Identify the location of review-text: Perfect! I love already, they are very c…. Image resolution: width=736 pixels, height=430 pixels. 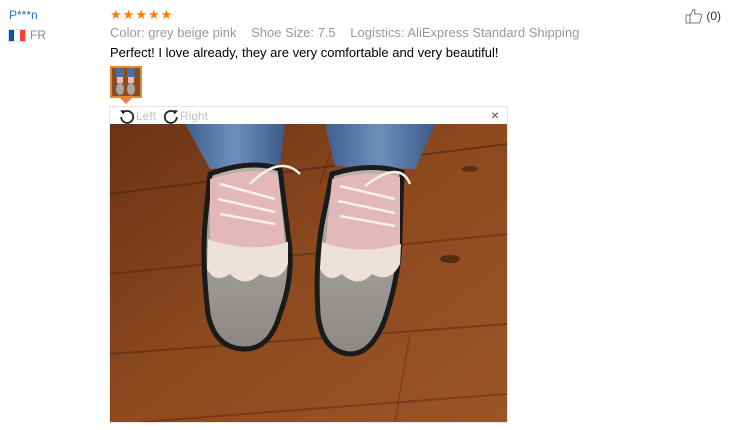
(304, 52).